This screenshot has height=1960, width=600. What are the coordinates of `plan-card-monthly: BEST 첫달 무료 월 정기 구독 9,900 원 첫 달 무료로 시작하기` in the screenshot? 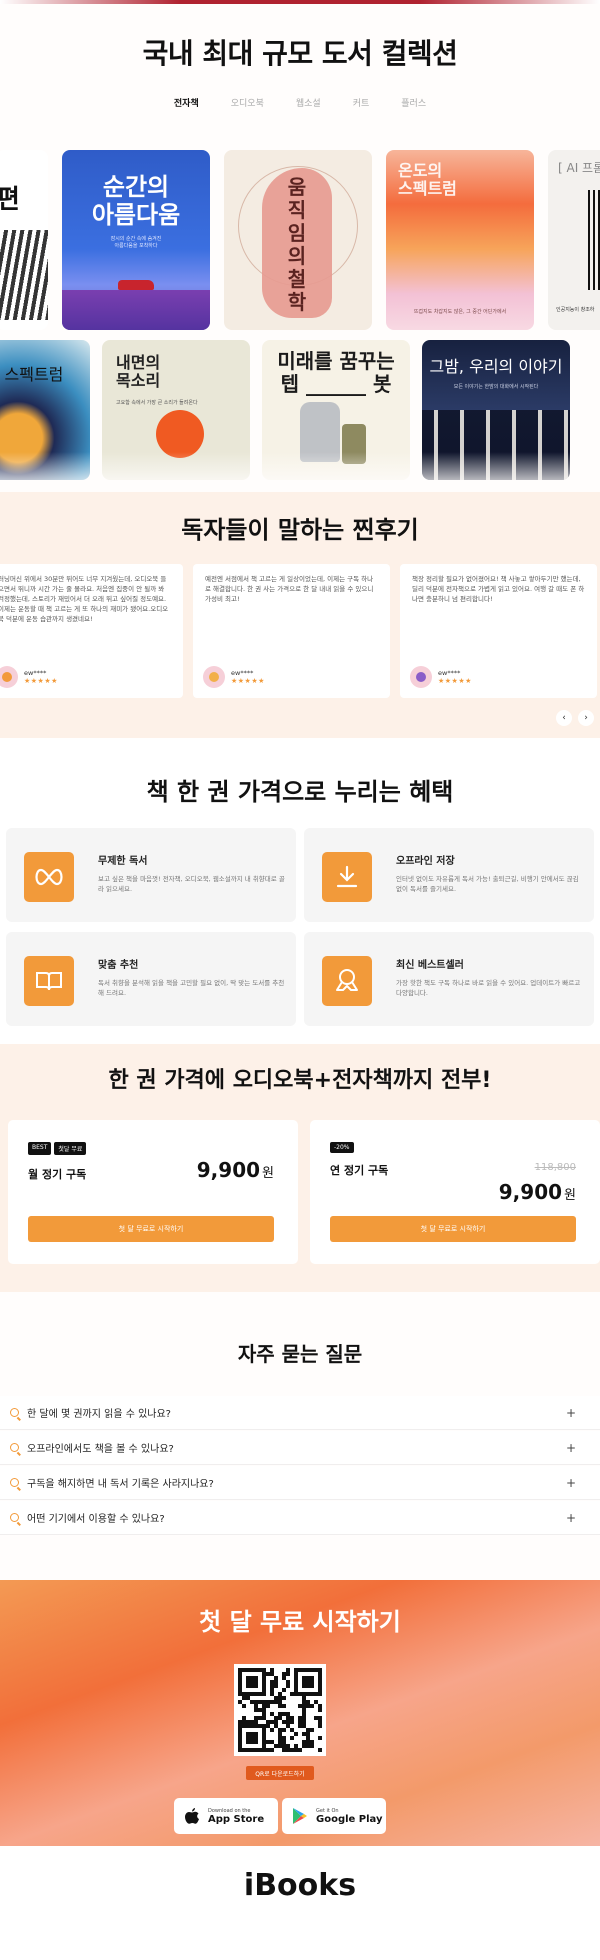 It's located at (153, 1192).